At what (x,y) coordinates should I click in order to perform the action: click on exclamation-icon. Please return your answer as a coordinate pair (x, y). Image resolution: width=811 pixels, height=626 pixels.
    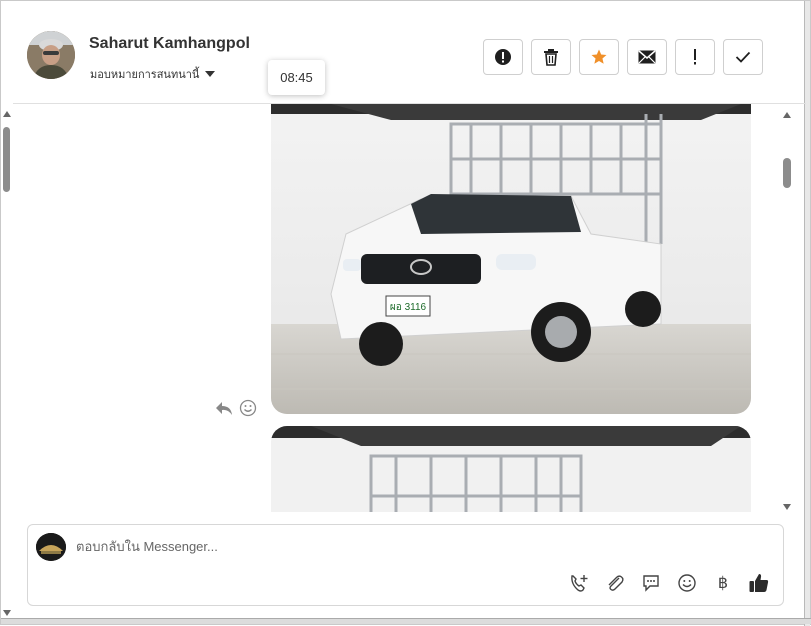
    Looking at the image, I should click on (695, 57).